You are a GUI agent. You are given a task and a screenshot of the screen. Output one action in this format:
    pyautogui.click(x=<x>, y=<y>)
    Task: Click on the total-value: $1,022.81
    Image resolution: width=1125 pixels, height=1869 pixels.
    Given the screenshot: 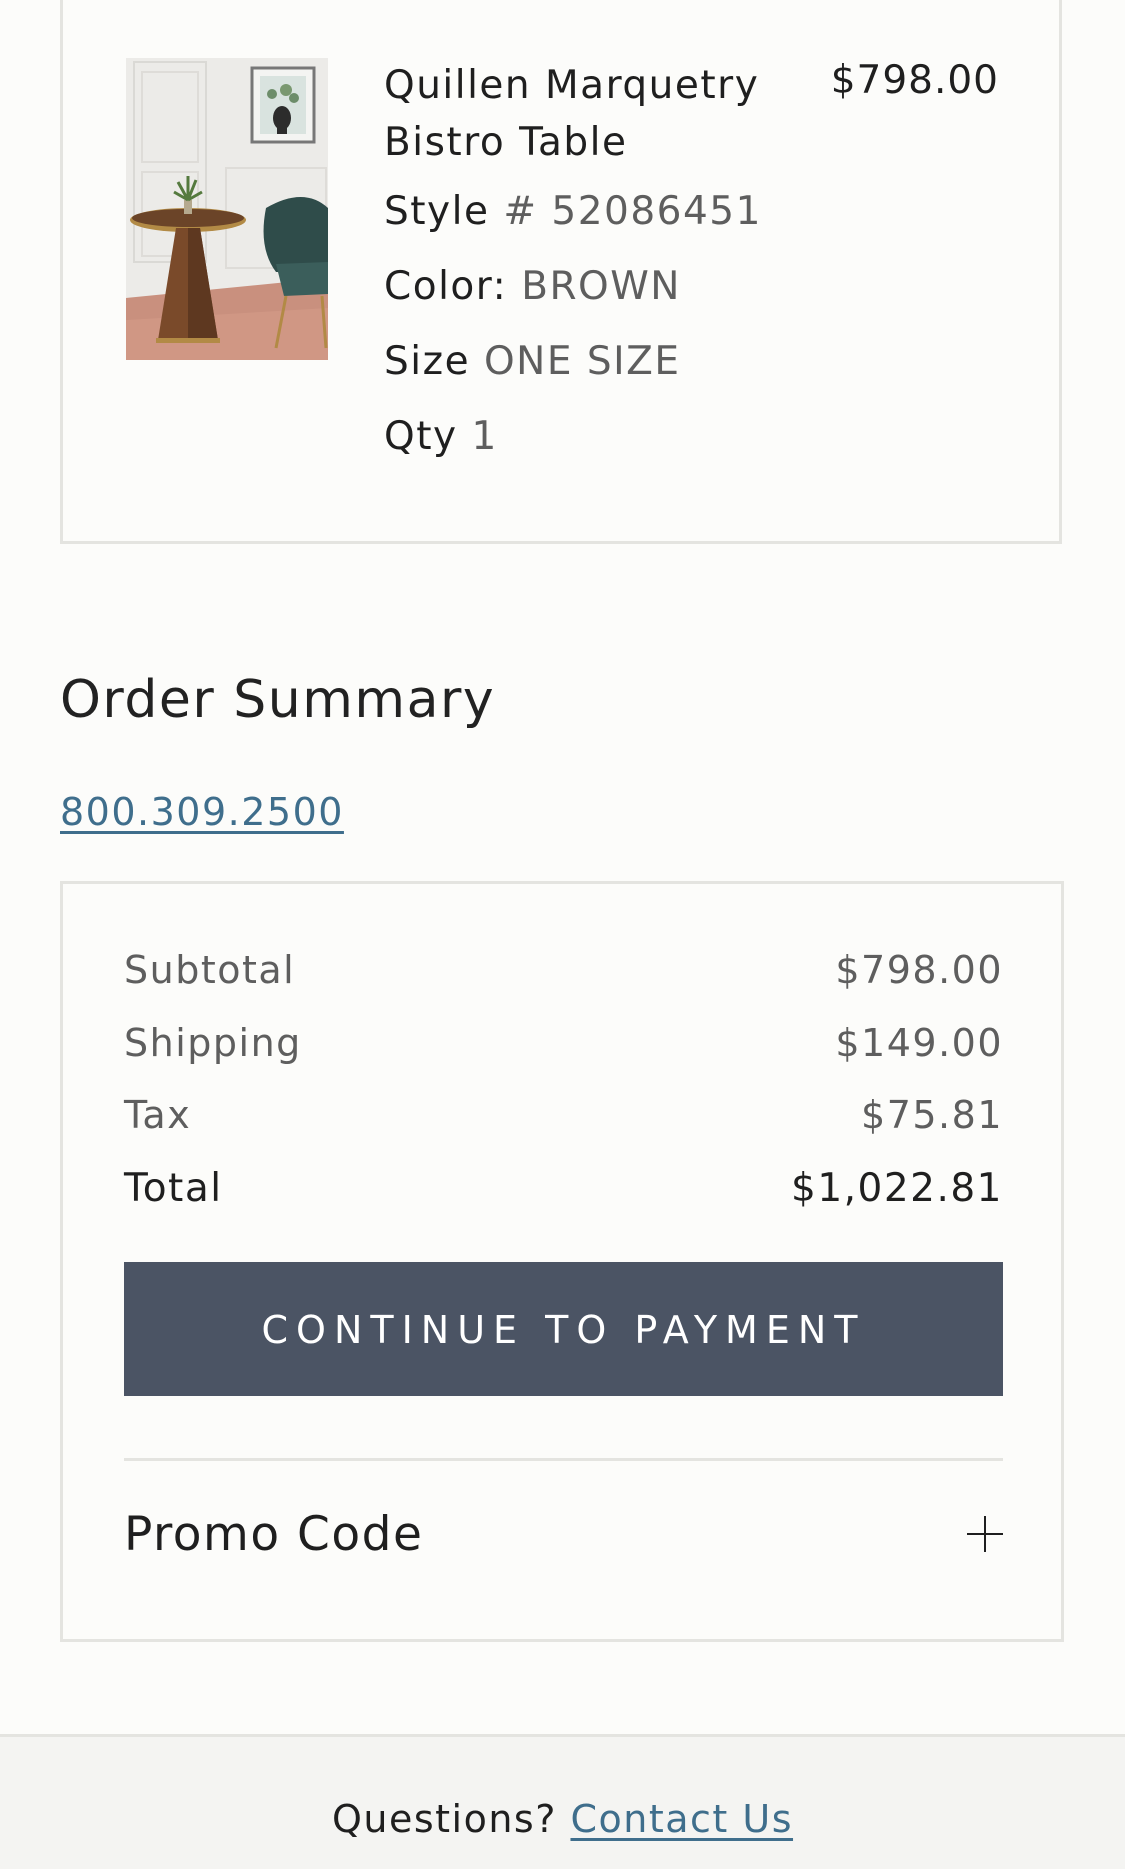 What is the action you would take?
    pyautogui.click(x=897, y=1188)
    